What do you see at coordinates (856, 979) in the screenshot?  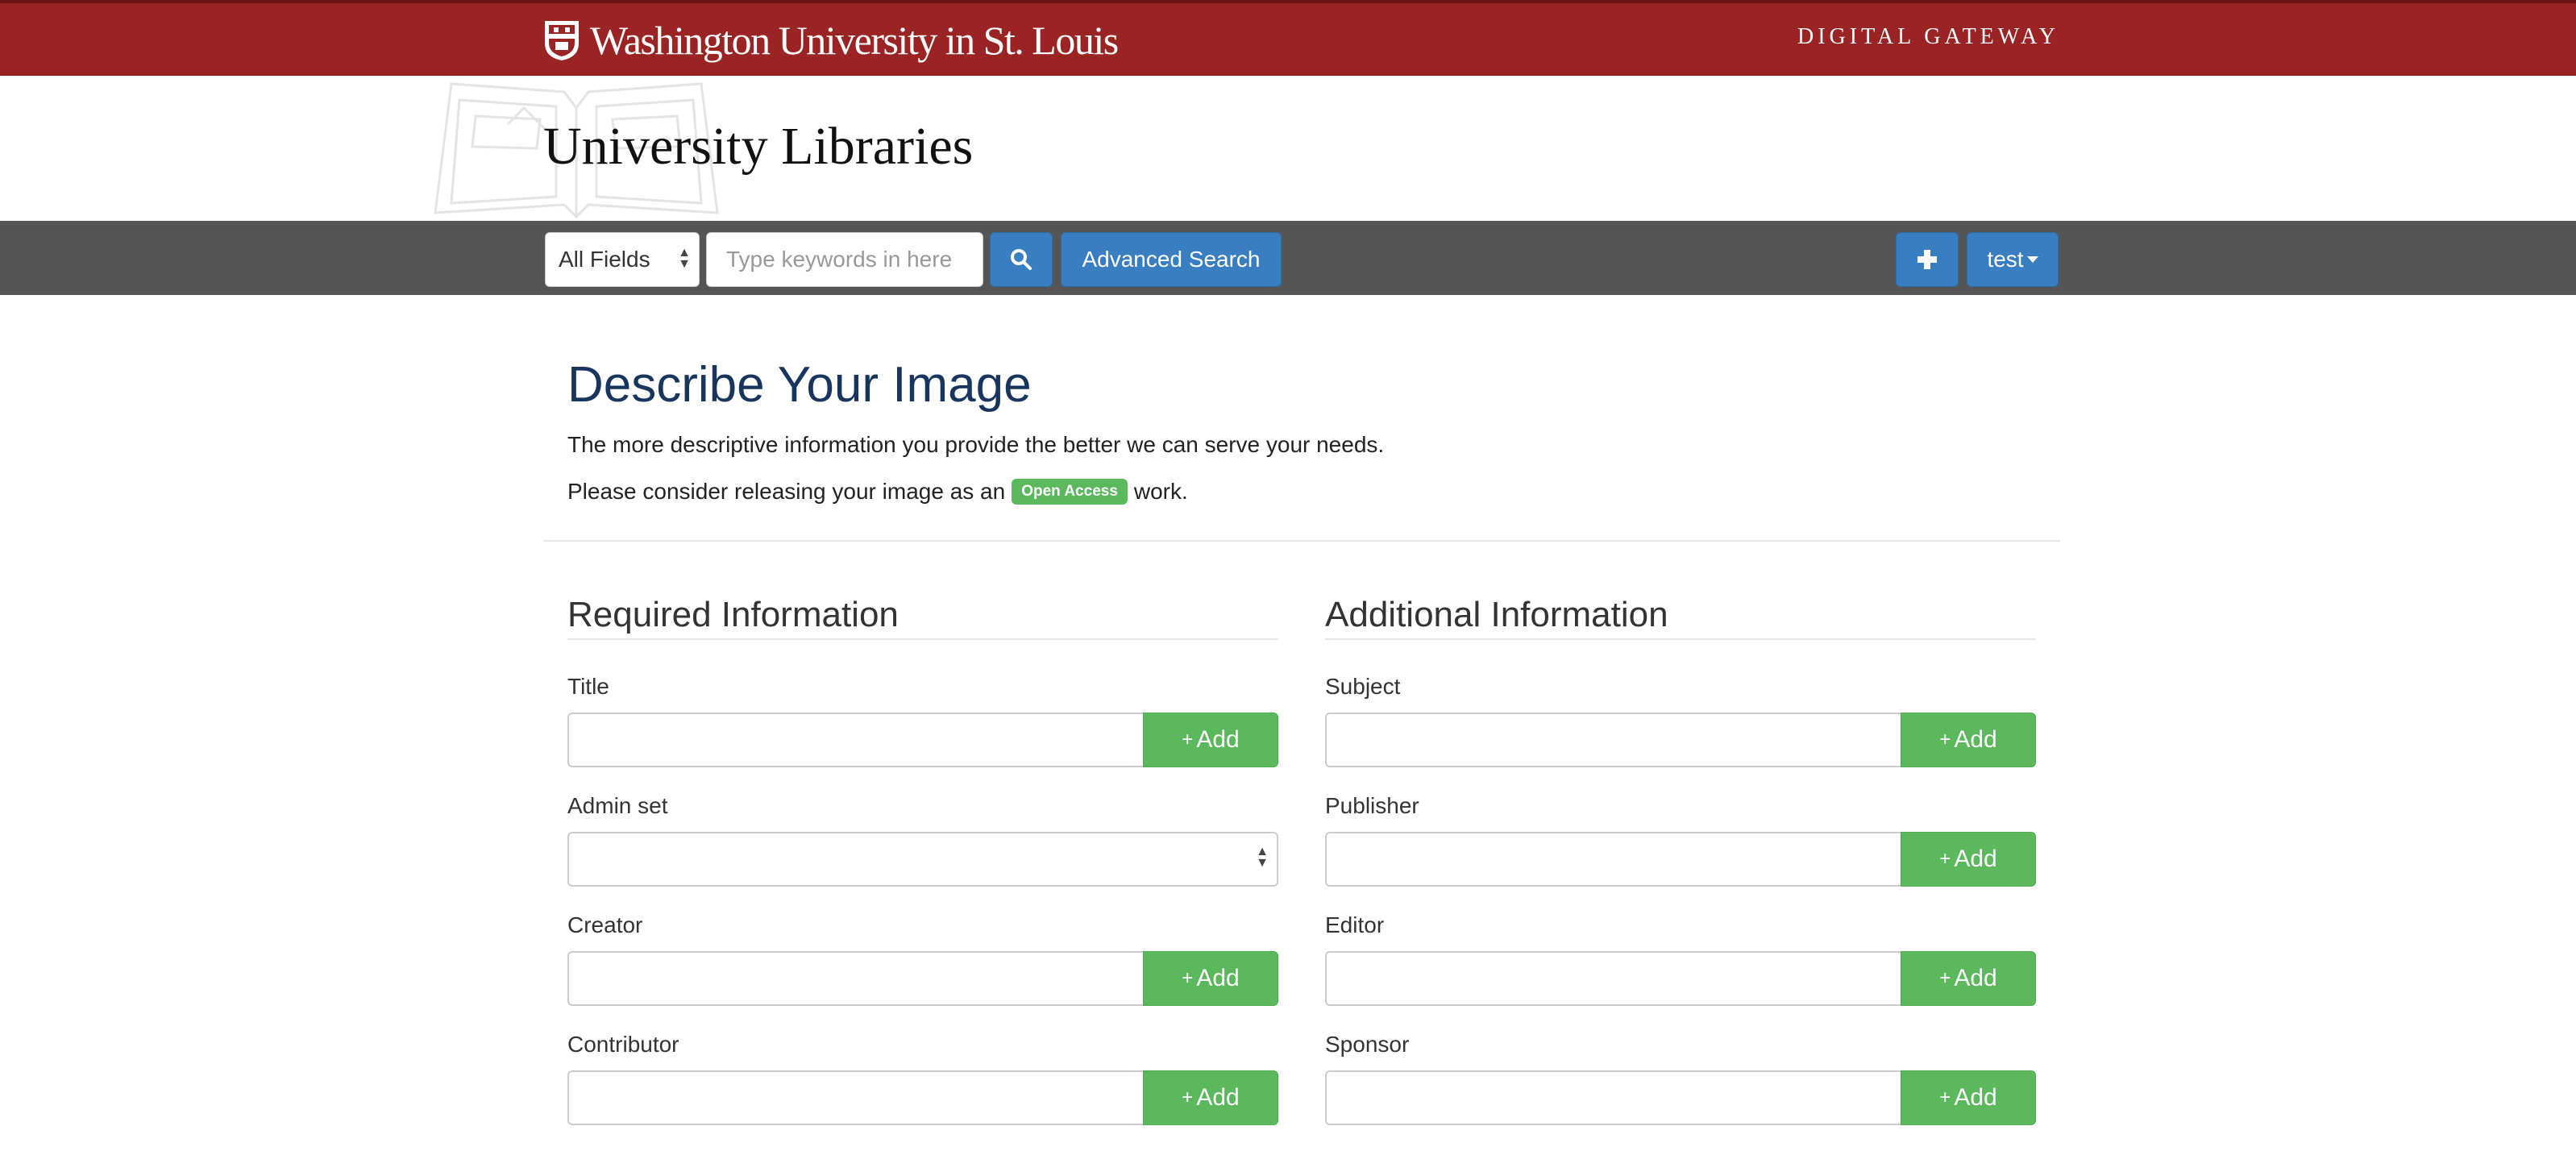 I see `creator-input` at bounding box center [856, 979].